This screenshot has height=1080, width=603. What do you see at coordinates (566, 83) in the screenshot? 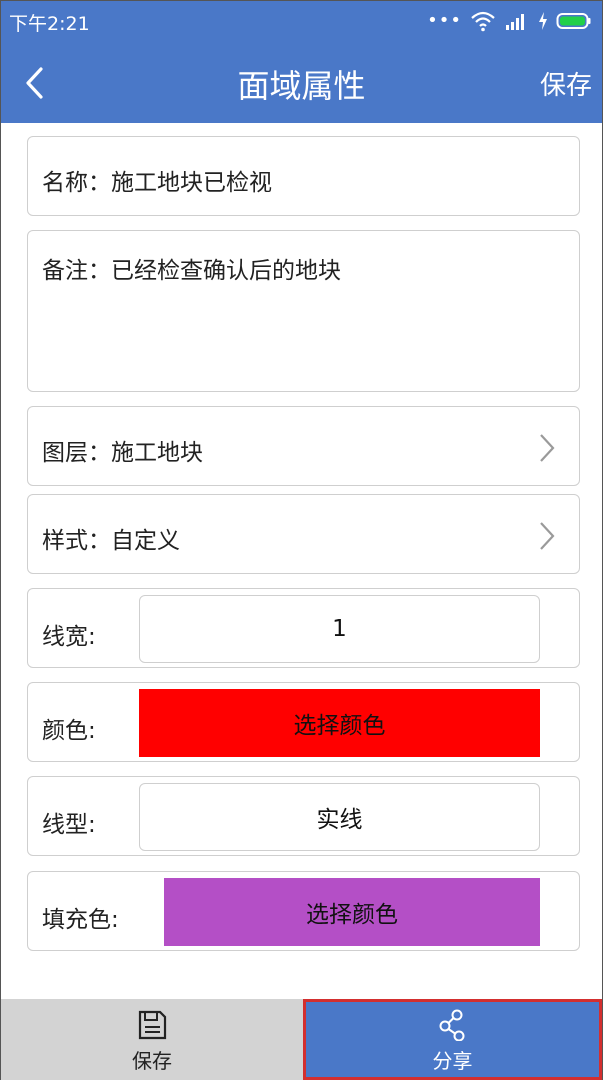
I see `save-button: 保存` at bounding box center [566, 83].